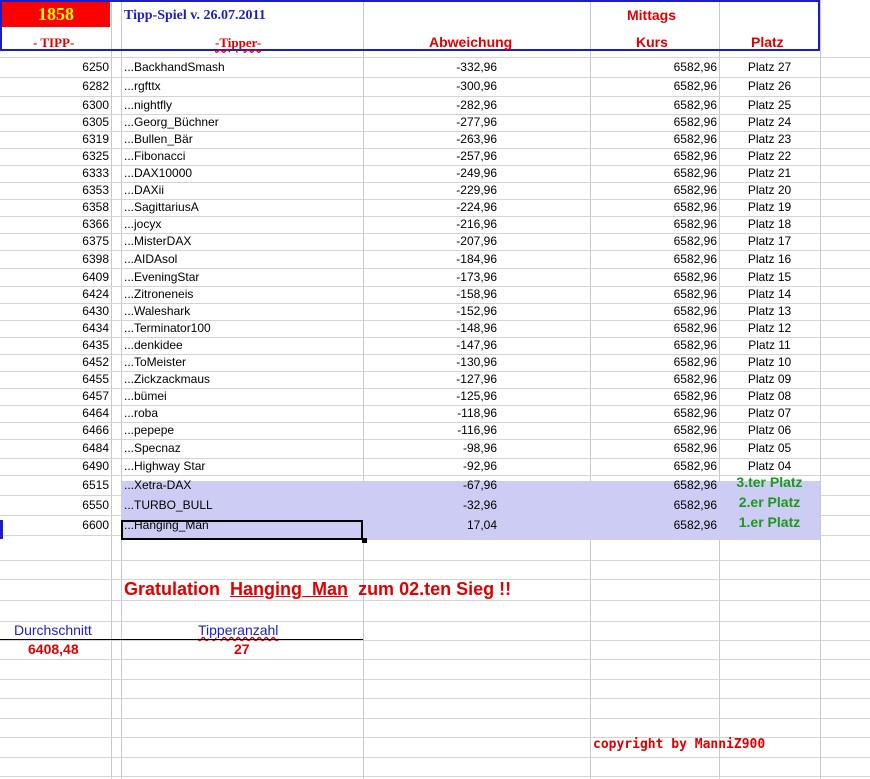 The width and height of the screenshot is (870, 779). What do you see at coordinates (153, 345) in the screenshot?
I see `tipper-cell: ...denkidee` at bounding box center [153, 345].